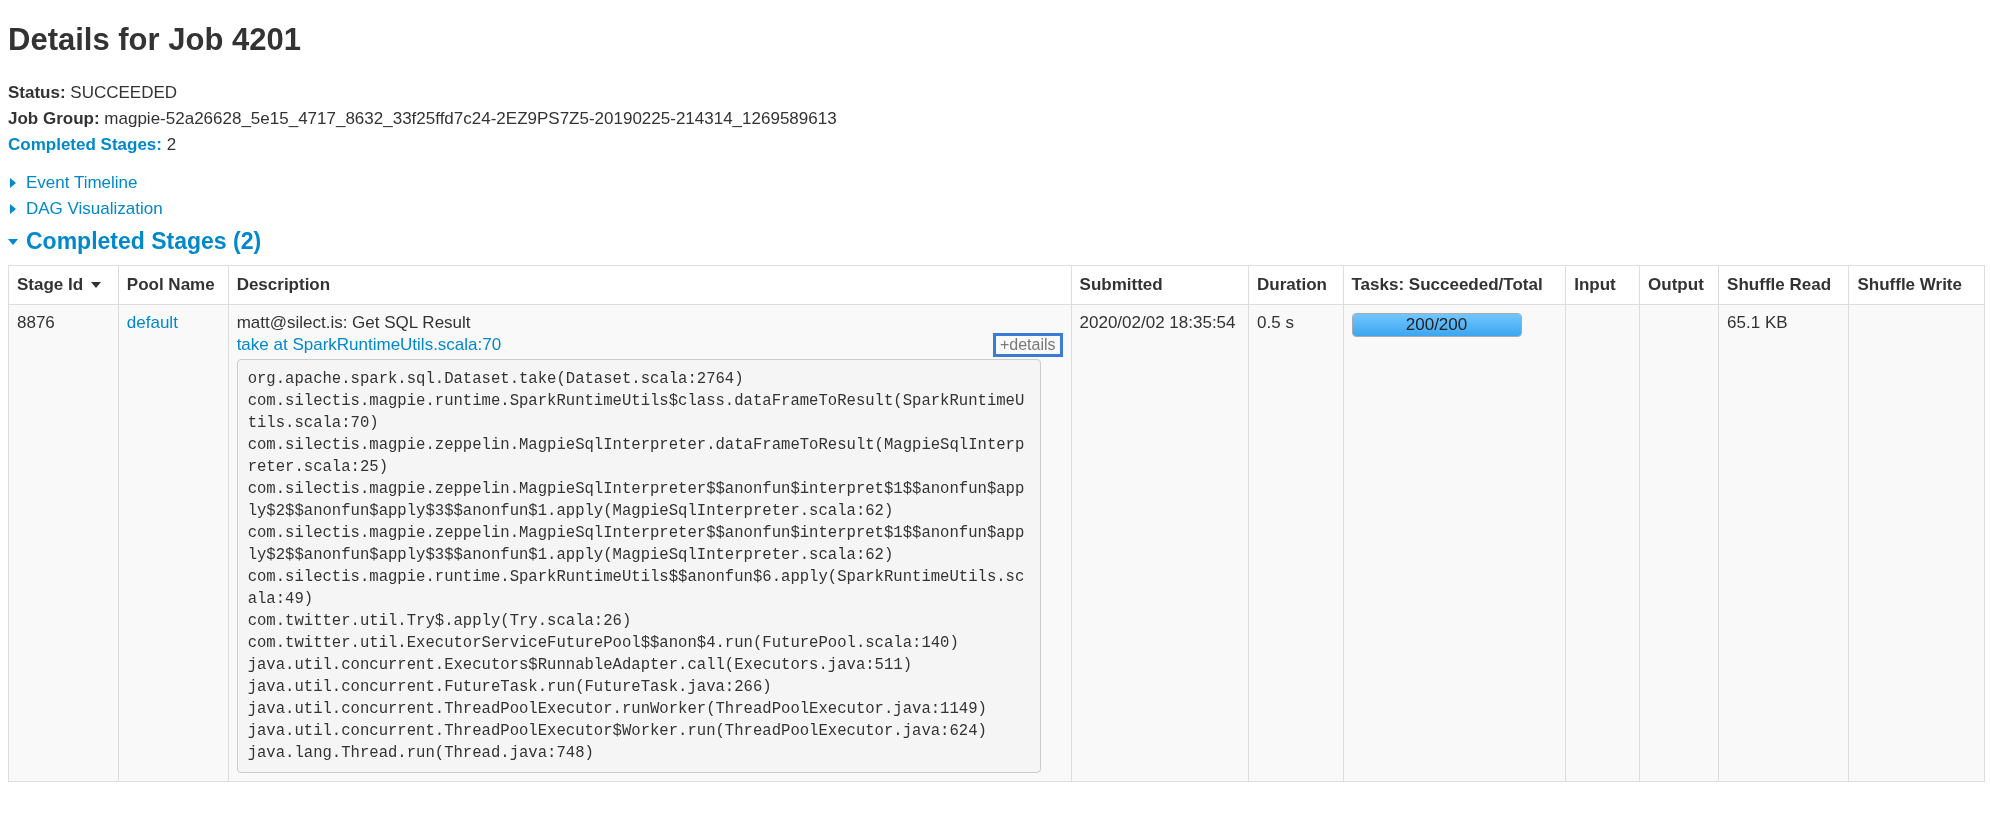 This screenshot has height=828, width=1990. What do you see at coordinates (638, 665) in the screenshot?
I see `stack-frame: java.util.concurrent.Executors$RunnableAdapter.call(Executors.java:511)` at bounding box center [638, 665].